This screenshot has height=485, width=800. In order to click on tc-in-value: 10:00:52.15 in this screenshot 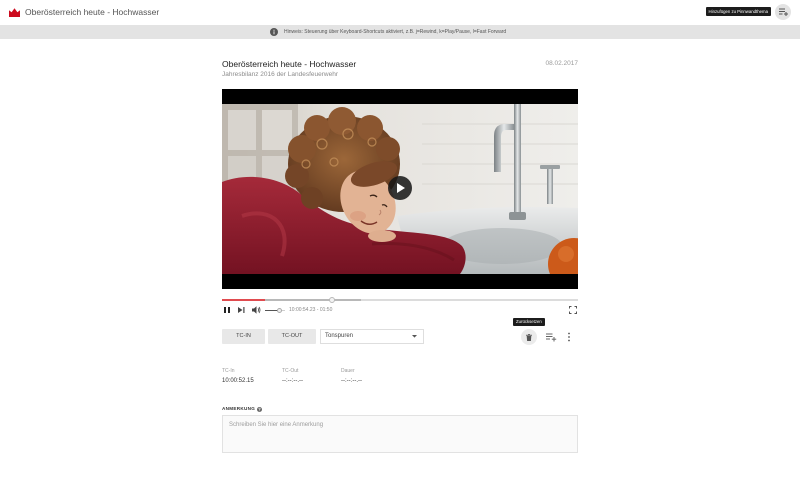, I will do `click(238, 381)`.